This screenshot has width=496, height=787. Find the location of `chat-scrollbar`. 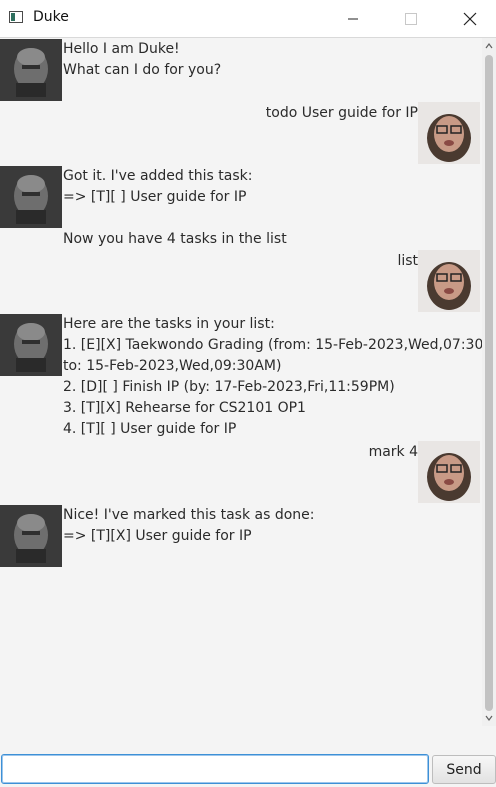

chat-scrollbar is located at coordinates (489, 382).